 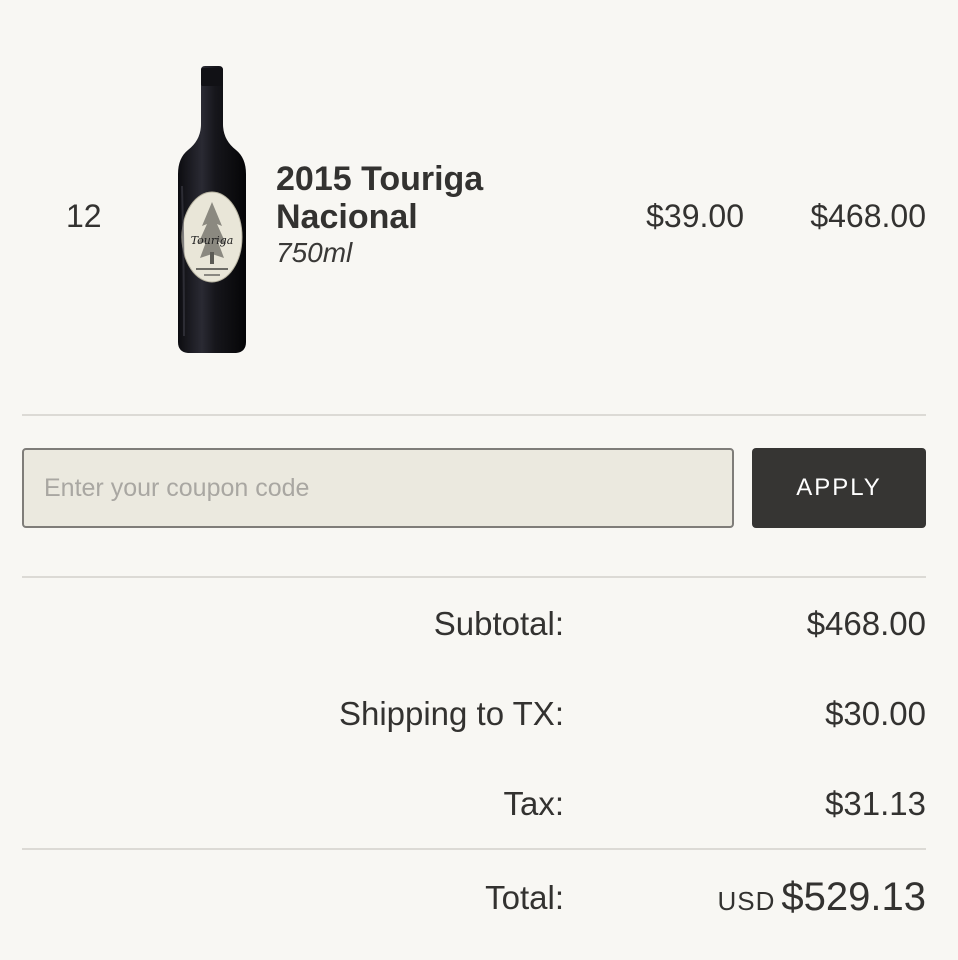 I want to click on total-value: USD $529.13, so click(x=822, y=901).